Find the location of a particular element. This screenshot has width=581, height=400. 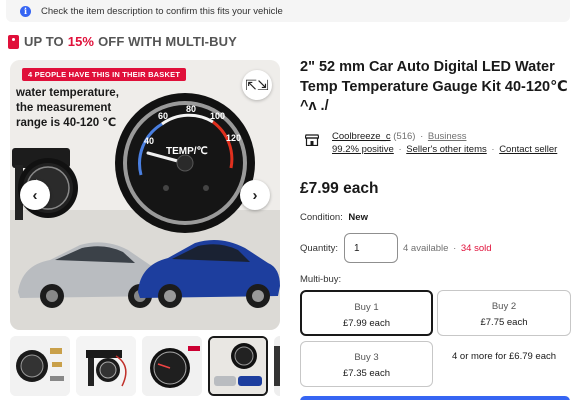

info-icon: i is located at coordinates (25, 11).